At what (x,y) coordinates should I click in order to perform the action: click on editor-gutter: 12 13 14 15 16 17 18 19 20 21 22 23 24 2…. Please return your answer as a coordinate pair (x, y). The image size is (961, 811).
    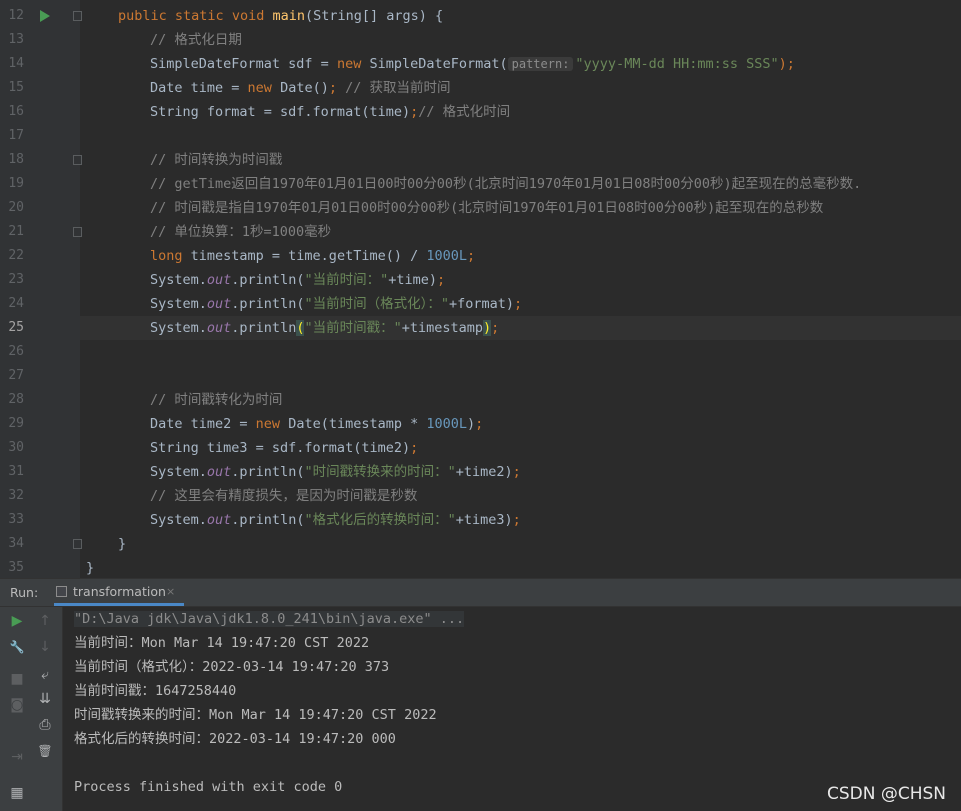
    Looking at the image, I should click on (52, 289).